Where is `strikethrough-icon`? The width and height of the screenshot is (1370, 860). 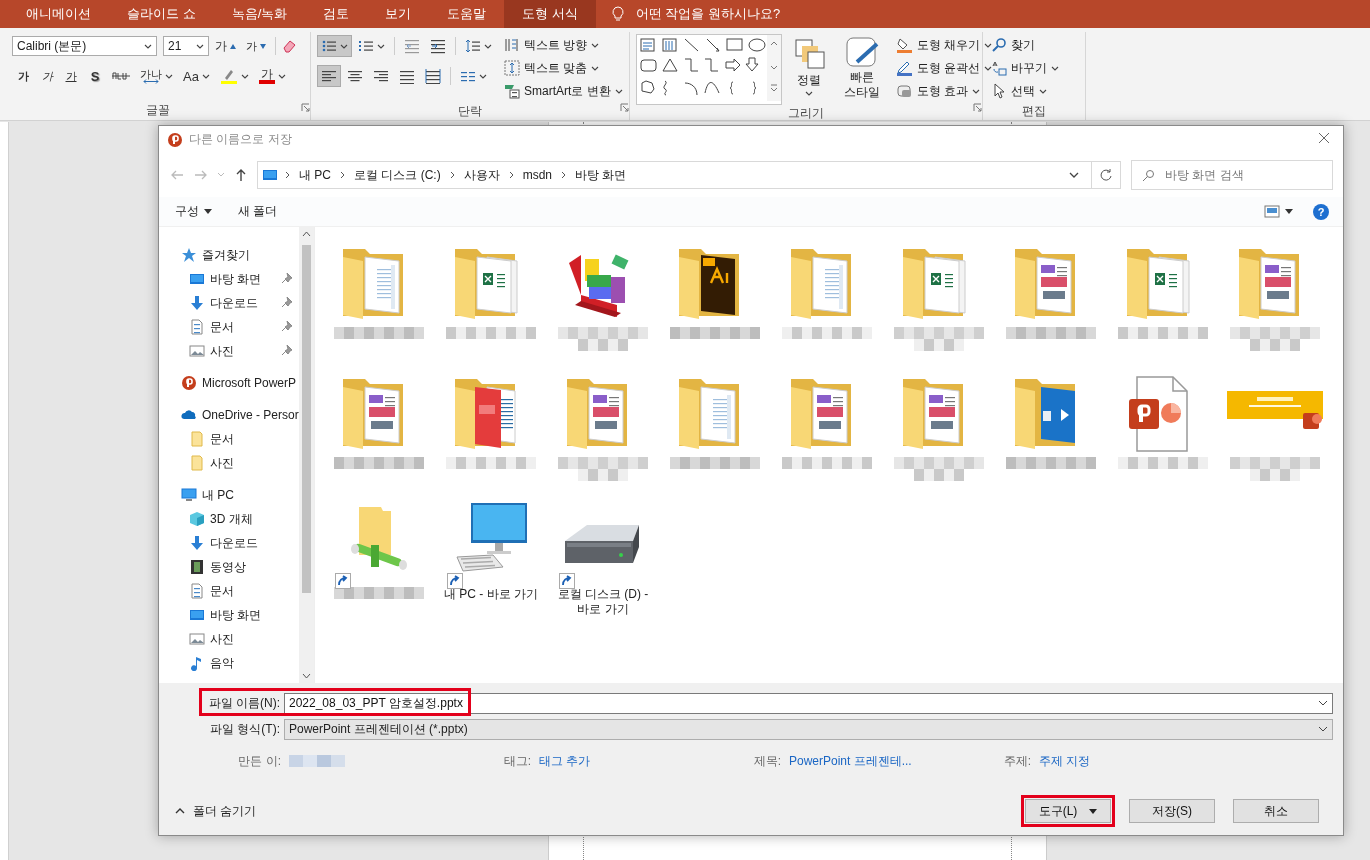 strikethrough-icon is located at coordinates (121, 76).